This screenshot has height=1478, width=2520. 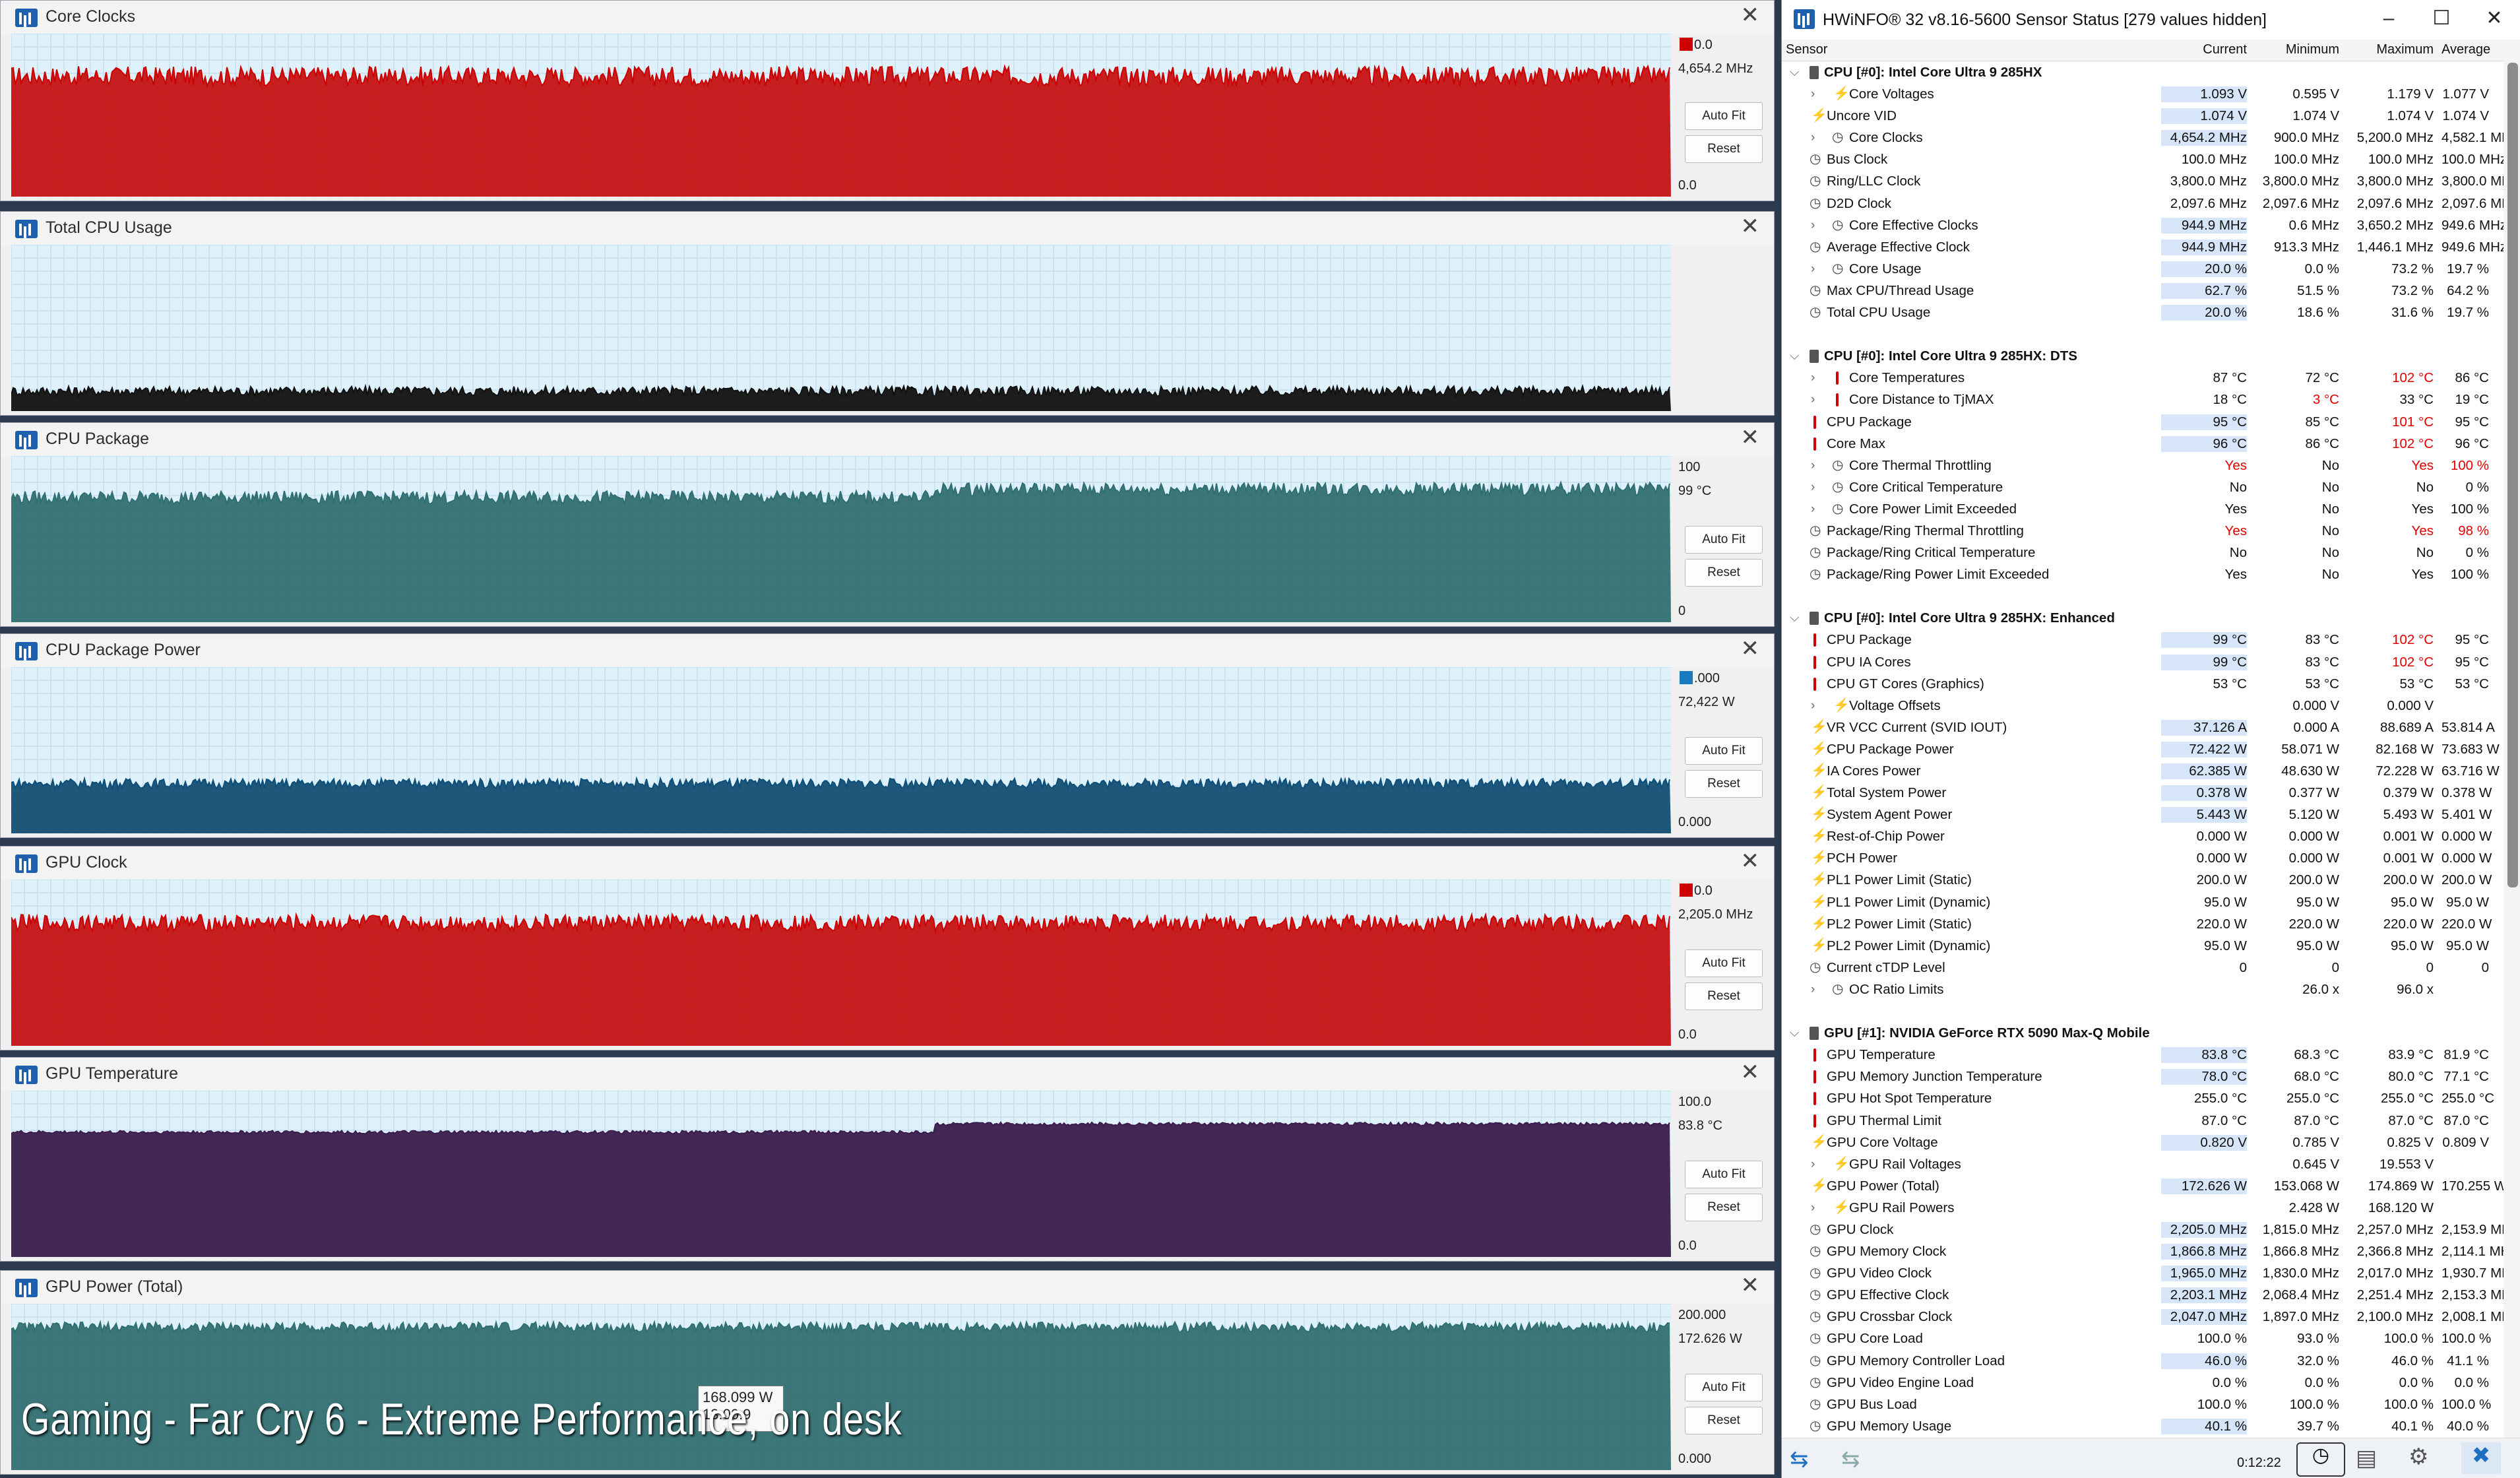 What do you see at coordinates (887, 948) in the screenshot?
I see `graph-window: GPU Clock ✕ 0.0 2,205.0 MHz 0.0 Auto Fit Reset` at bounding box center [887, 948].